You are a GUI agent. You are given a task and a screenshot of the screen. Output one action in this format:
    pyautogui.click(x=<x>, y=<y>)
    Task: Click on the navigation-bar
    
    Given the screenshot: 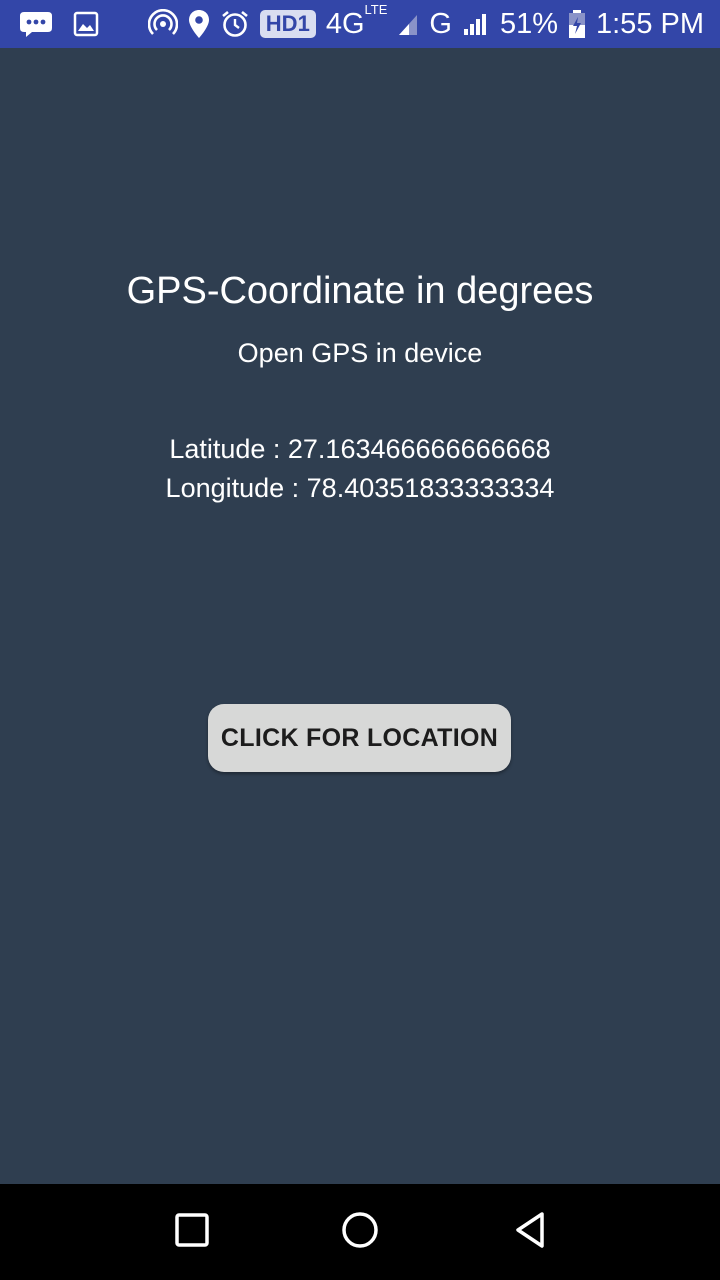 What is the action you would take?
    pyautogui.click(x=360, y=1232)
    